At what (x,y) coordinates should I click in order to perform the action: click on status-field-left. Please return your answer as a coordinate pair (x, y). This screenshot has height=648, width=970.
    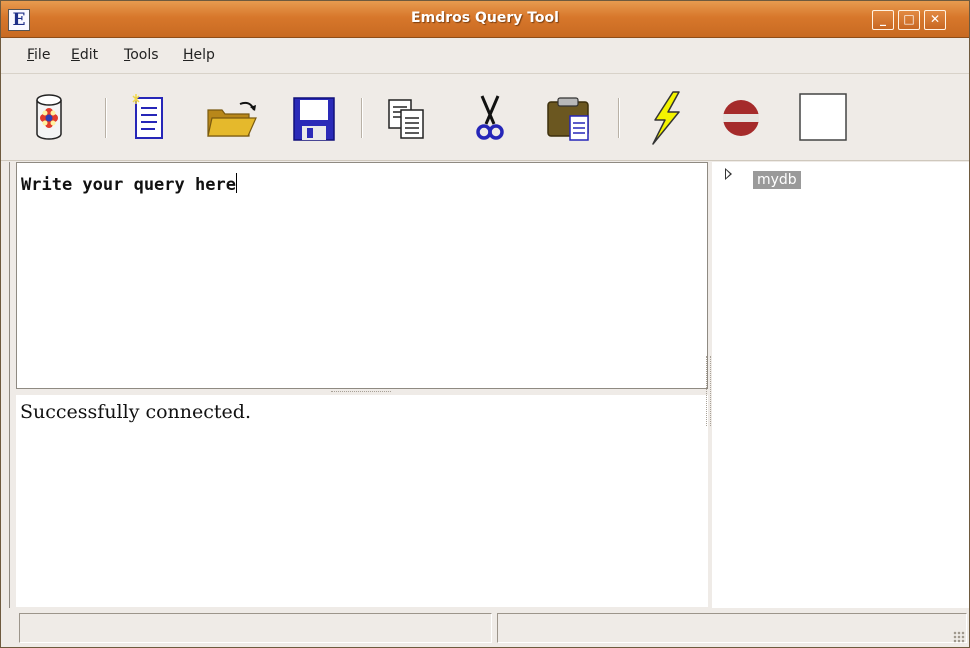
    Looking at the image, I should click on (255, 628).